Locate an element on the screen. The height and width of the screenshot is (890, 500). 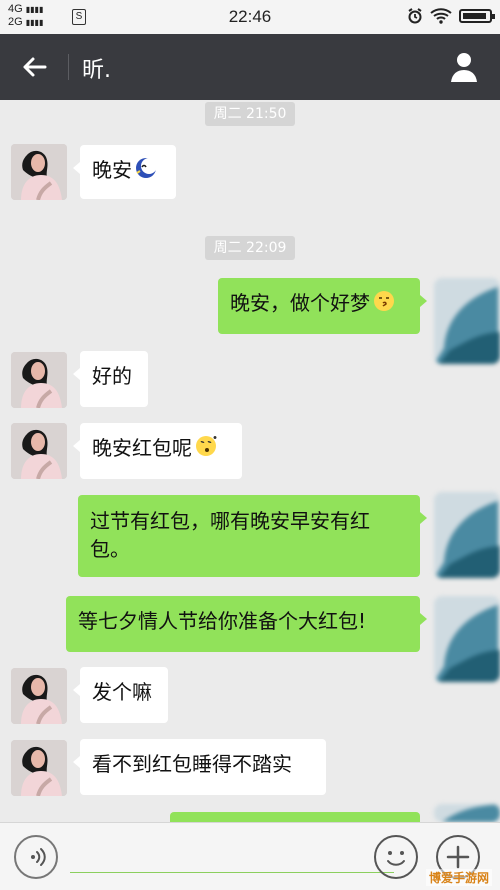
incoming-message: 晚安 is located at coordinates (124, 172).